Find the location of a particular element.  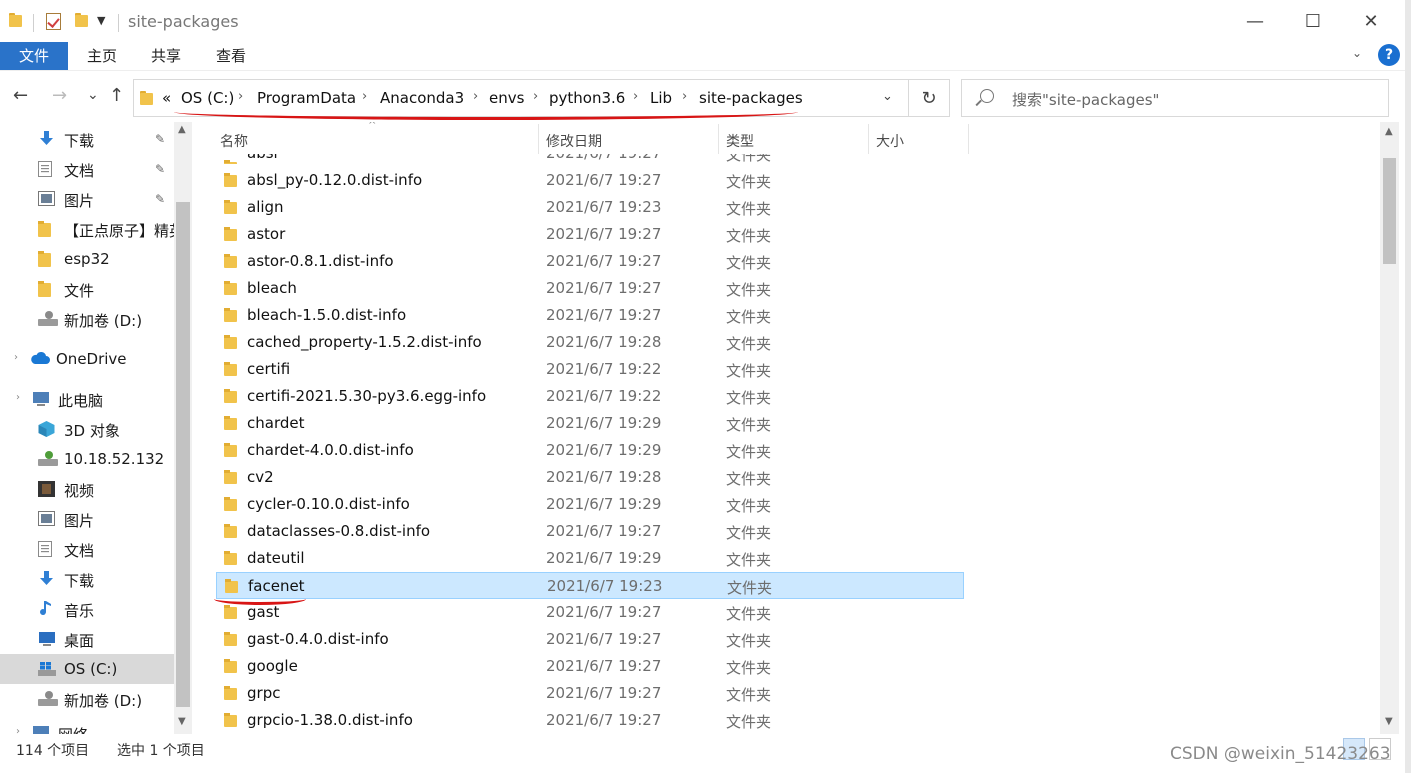

sidebar-item: 10.18.52.132 is located at coordinates (87, 459).